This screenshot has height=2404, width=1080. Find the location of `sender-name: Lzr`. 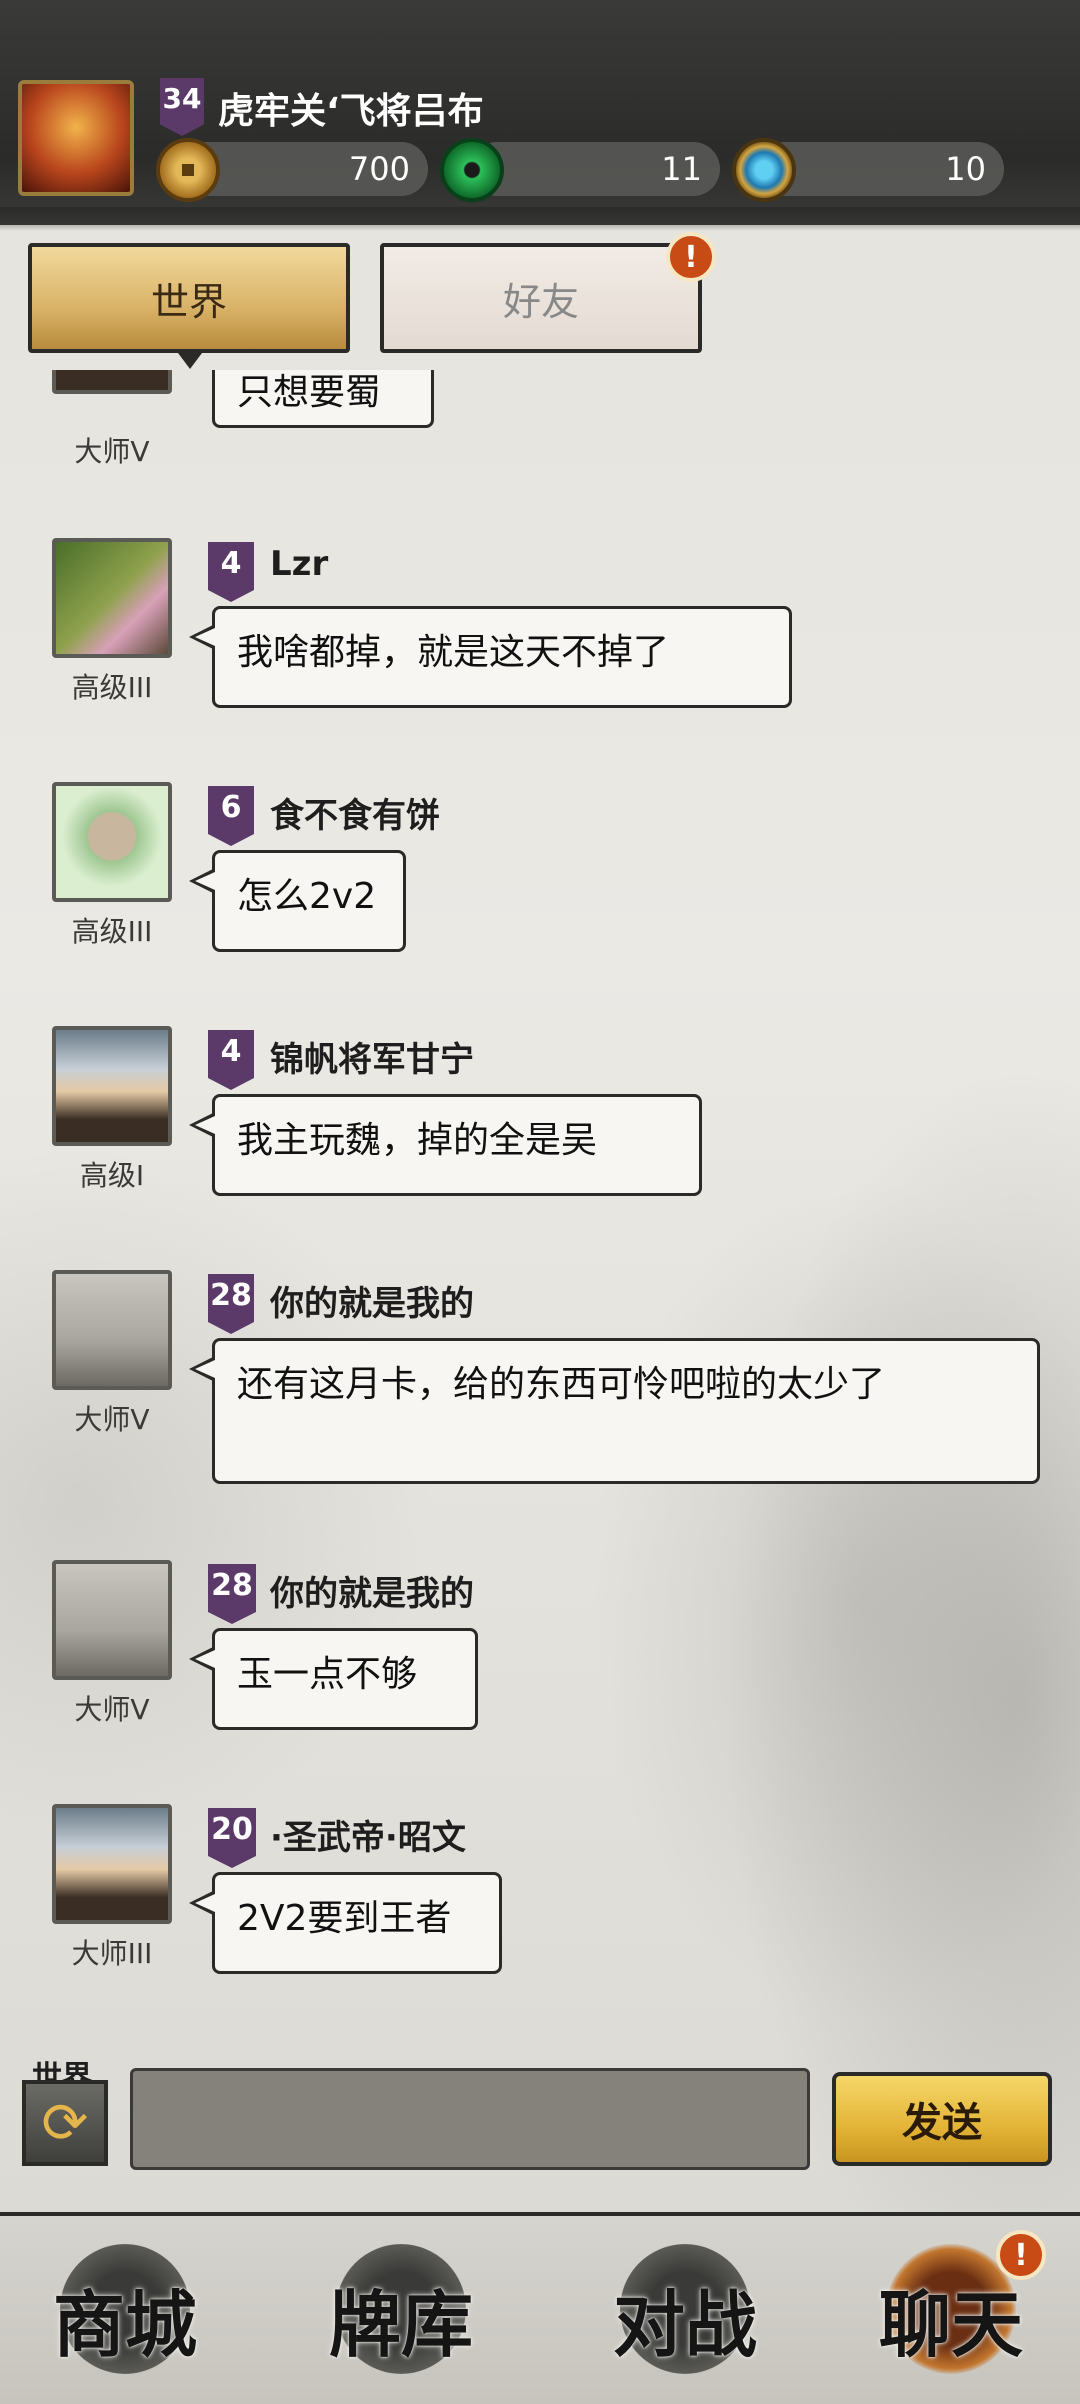

sender-name: Lzr is located at coordinates (299, 564).